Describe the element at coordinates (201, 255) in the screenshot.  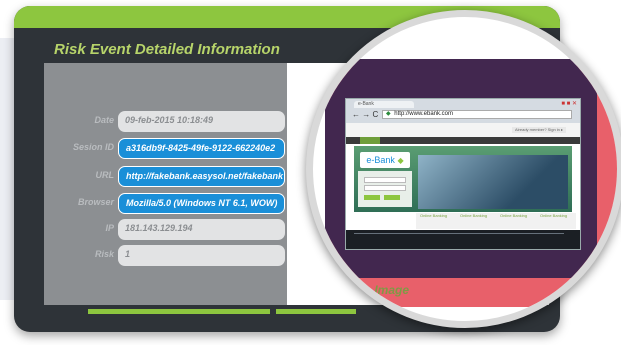
I see `field-value-risk: 1` at that location.